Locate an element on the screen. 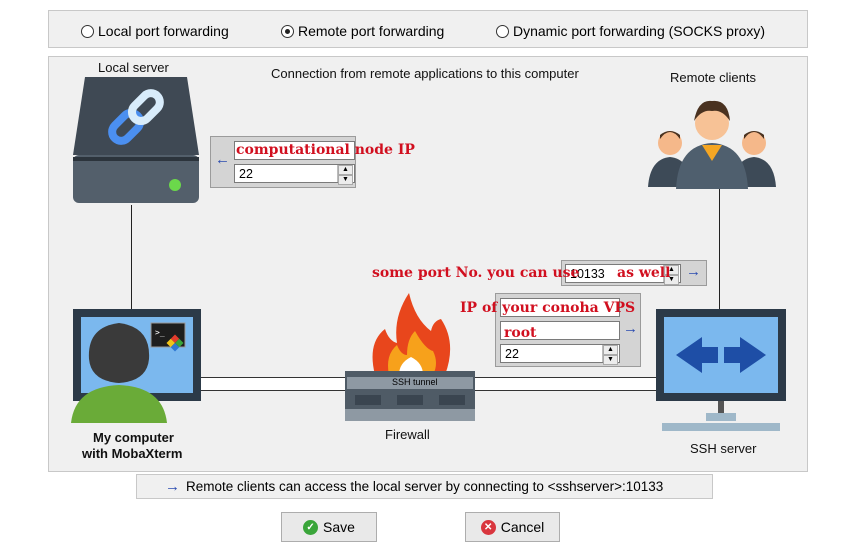 This screenshot has width=857, height=559. ssh-tunnel-label: SSH tunnel is located at coordinates (415, 382).